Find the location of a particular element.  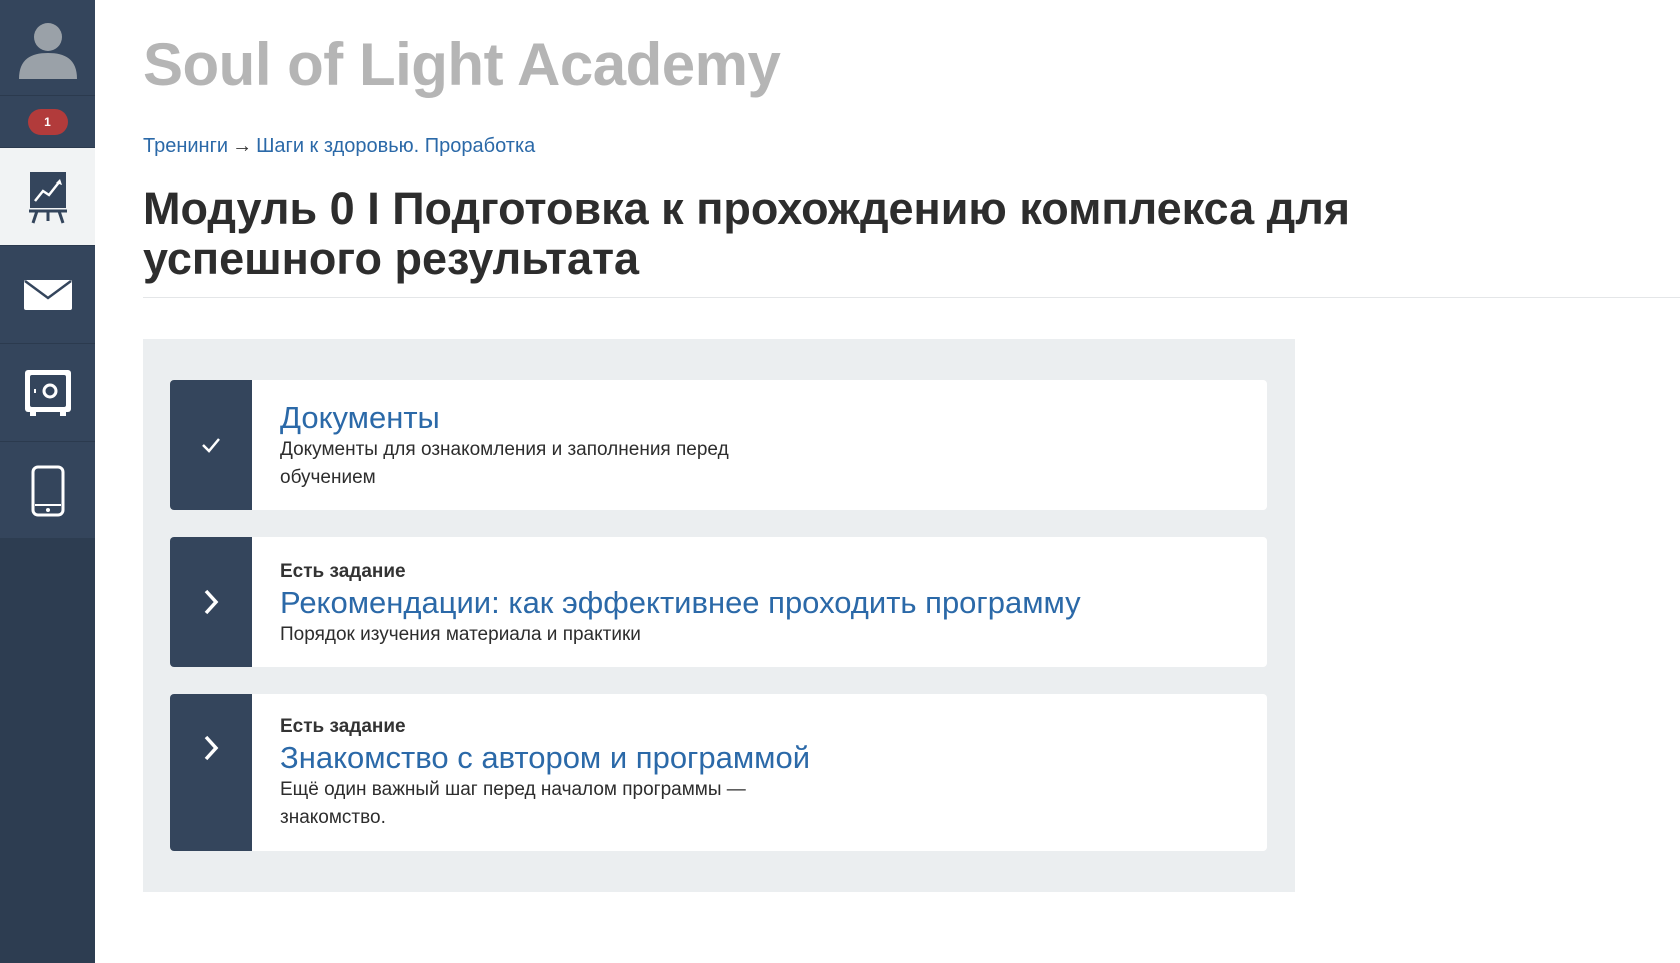

safe-icon is located at coordinates (47, 392).